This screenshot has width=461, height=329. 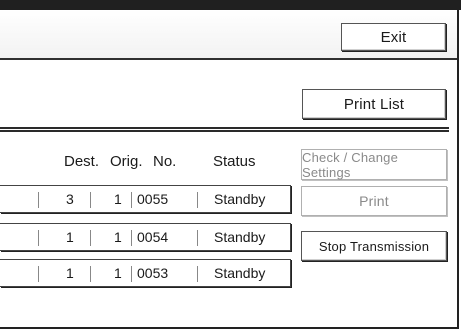 I want to click on row-no: 0054, so click(x=153, y=237).